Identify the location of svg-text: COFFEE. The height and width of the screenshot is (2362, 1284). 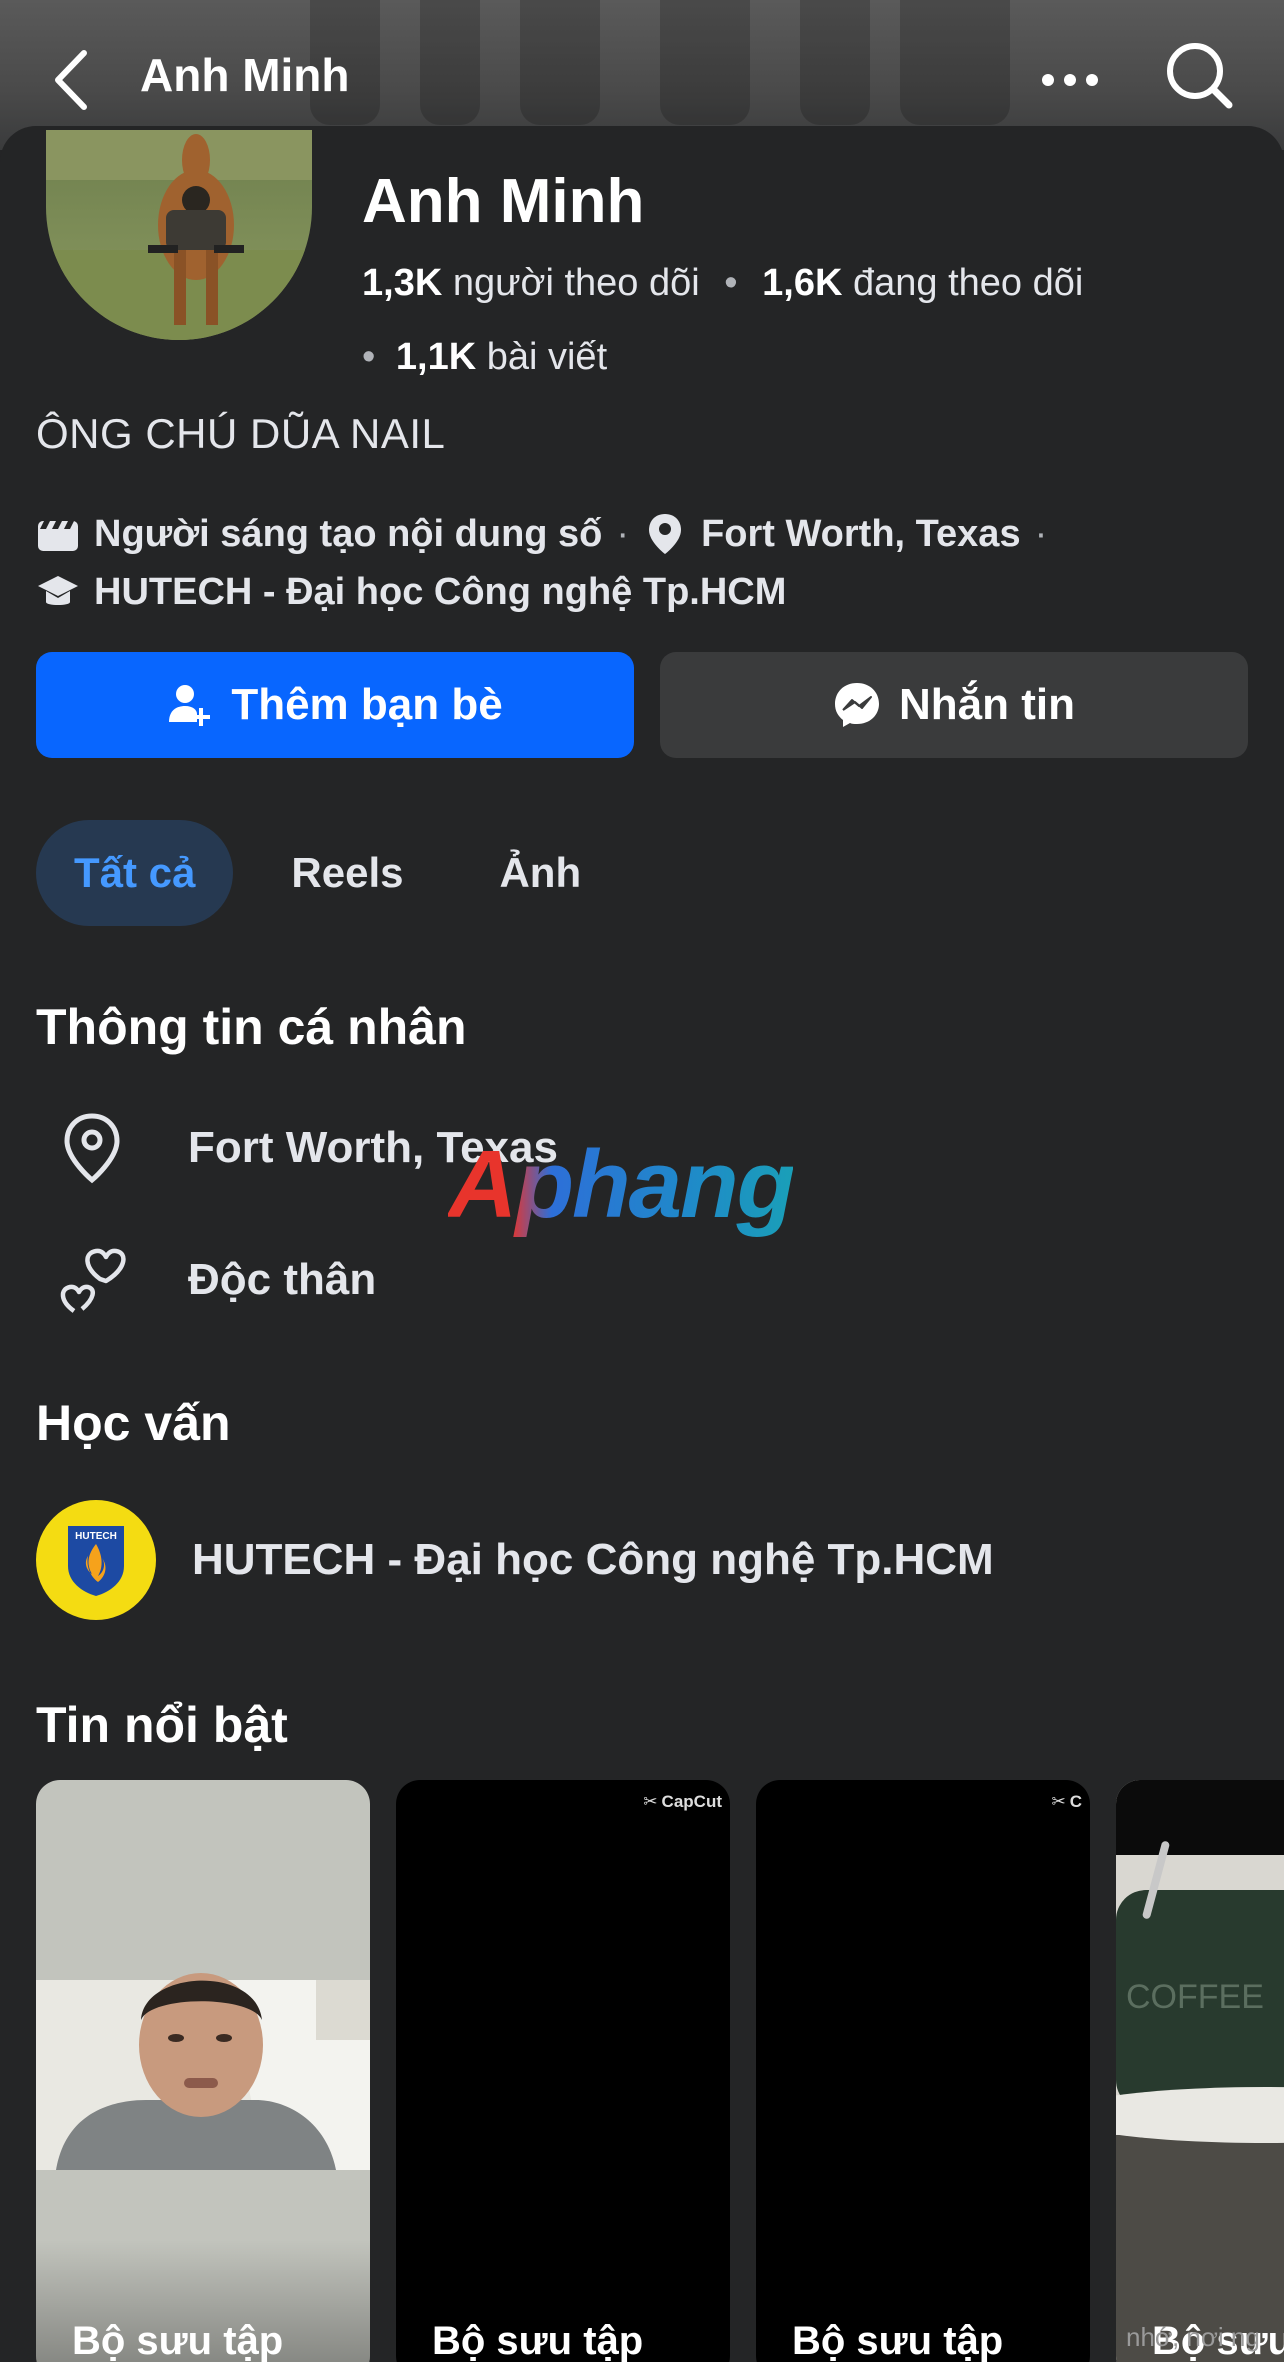
(1195, 1997).